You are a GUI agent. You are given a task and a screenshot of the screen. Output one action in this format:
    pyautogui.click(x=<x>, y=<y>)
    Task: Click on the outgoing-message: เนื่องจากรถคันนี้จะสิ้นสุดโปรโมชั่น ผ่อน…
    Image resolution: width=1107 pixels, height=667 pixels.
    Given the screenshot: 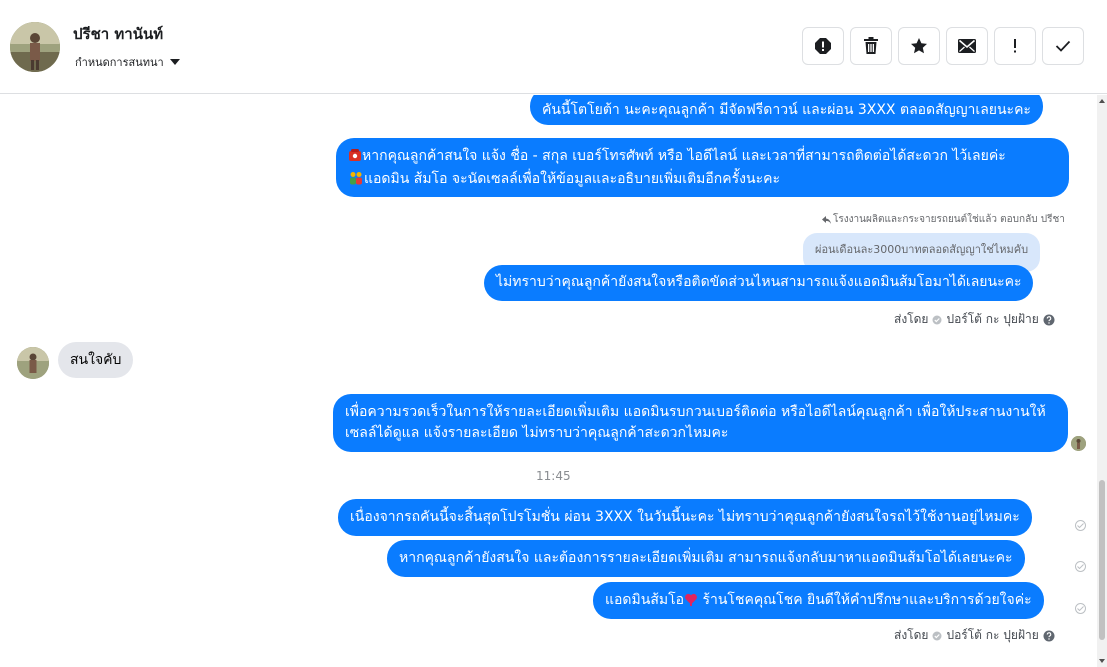 What is the action you would take?
    pyautogui.click(x=685, y=517)
    